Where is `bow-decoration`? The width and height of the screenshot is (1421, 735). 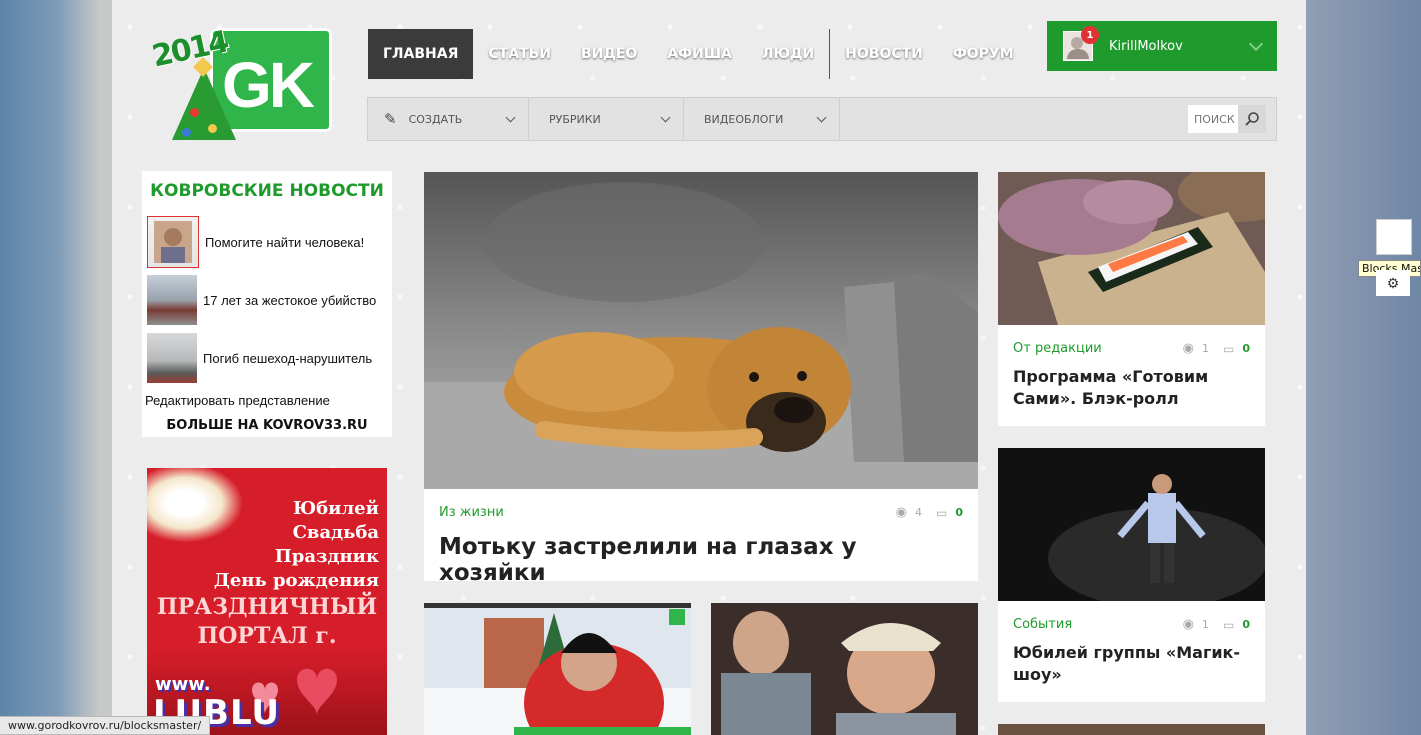
bow-decoration is located at coordinates (199, 508).